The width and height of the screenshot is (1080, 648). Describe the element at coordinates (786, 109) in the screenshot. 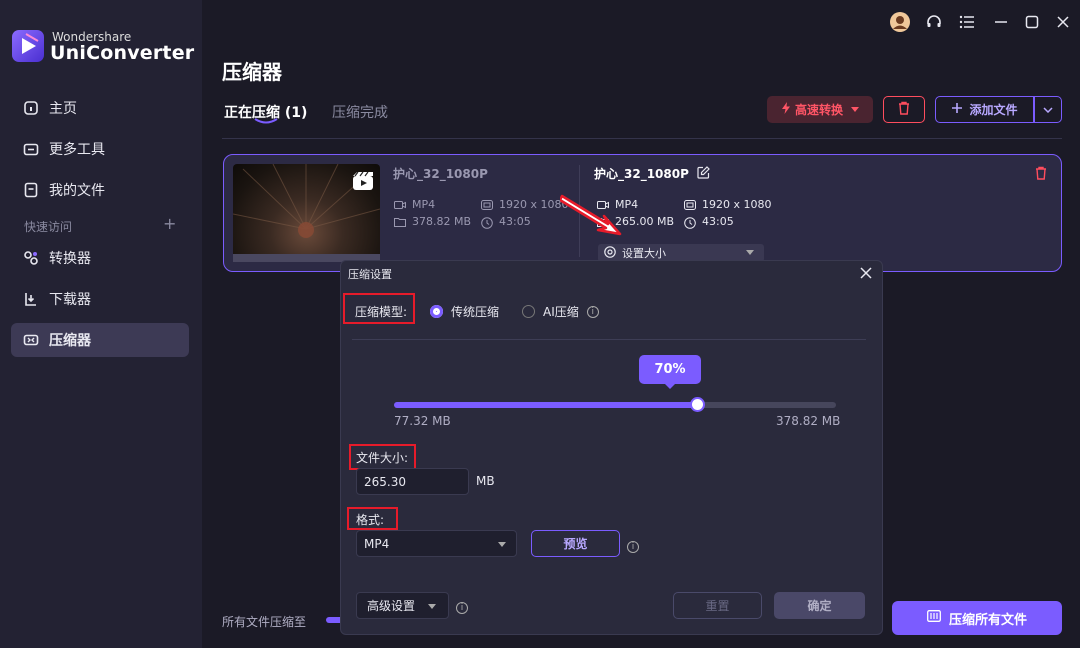

I see `lightning-icon` at that location.